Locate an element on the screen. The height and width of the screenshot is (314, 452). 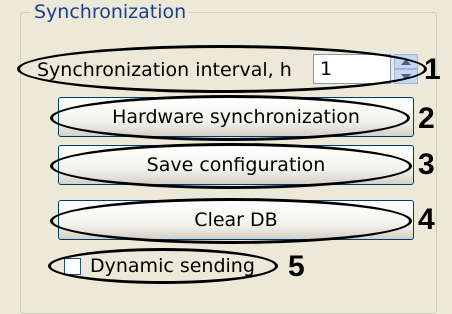
groupbox-title: Synchronization is located at coordinates (110, 12).